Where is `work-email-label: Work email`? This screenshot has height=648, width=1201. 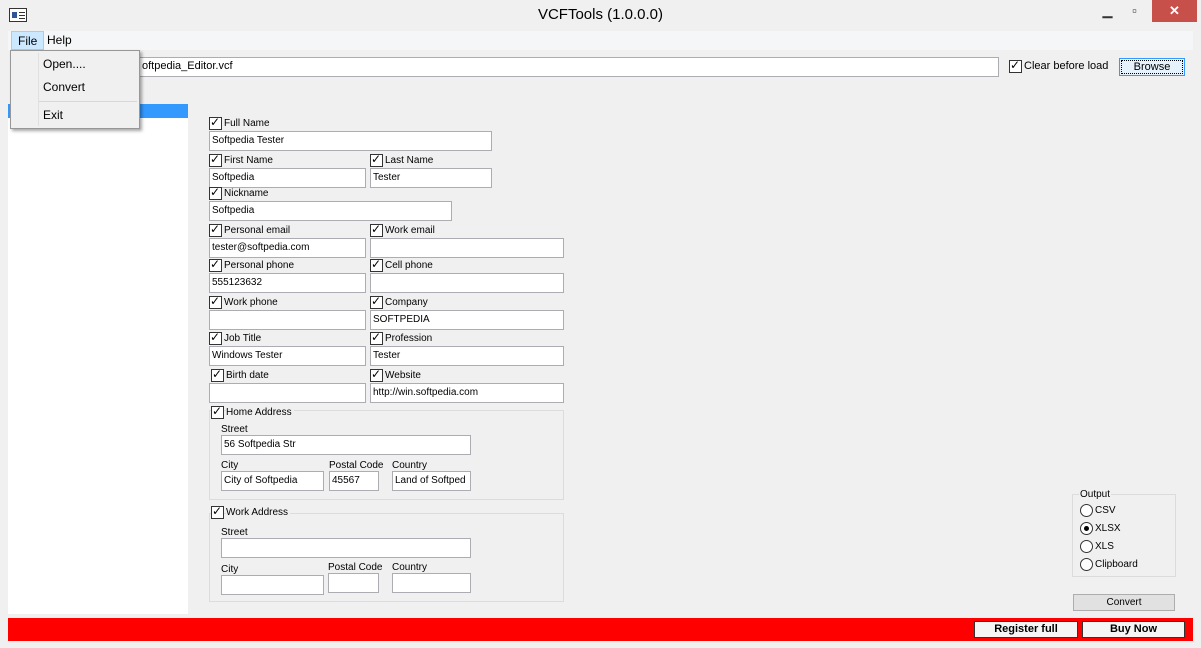 work-email-label: Work email is located at coordinates (410, 230).